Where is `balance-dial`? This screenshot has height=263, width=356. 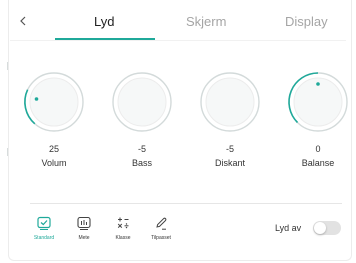
balance-dial is located at coordinates (318, 102).